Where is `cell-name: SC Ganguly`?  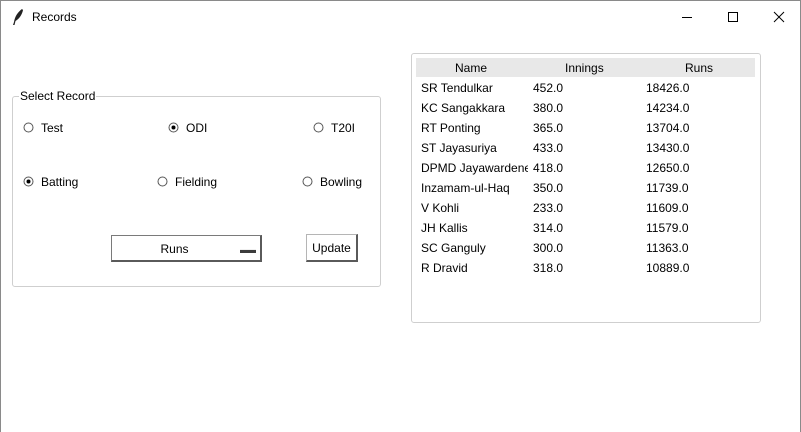
cell-name: SC Ganguly is located at coordinates (453, 248).